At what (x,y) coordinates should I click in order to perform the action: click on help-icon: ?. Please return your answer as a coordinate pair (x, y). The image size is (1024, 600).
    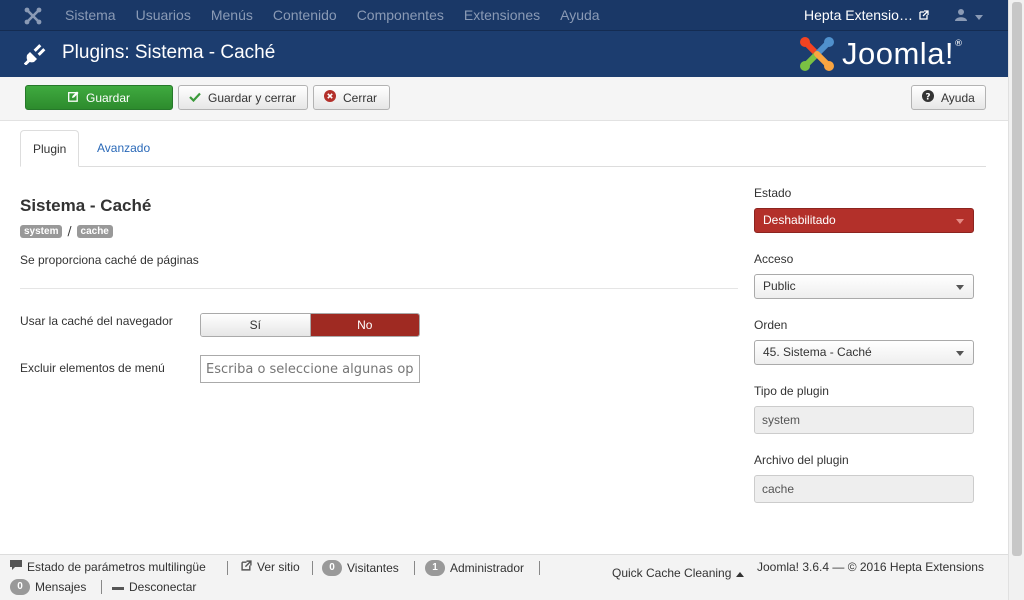
    Looking at the image, I should click on (928, 97).